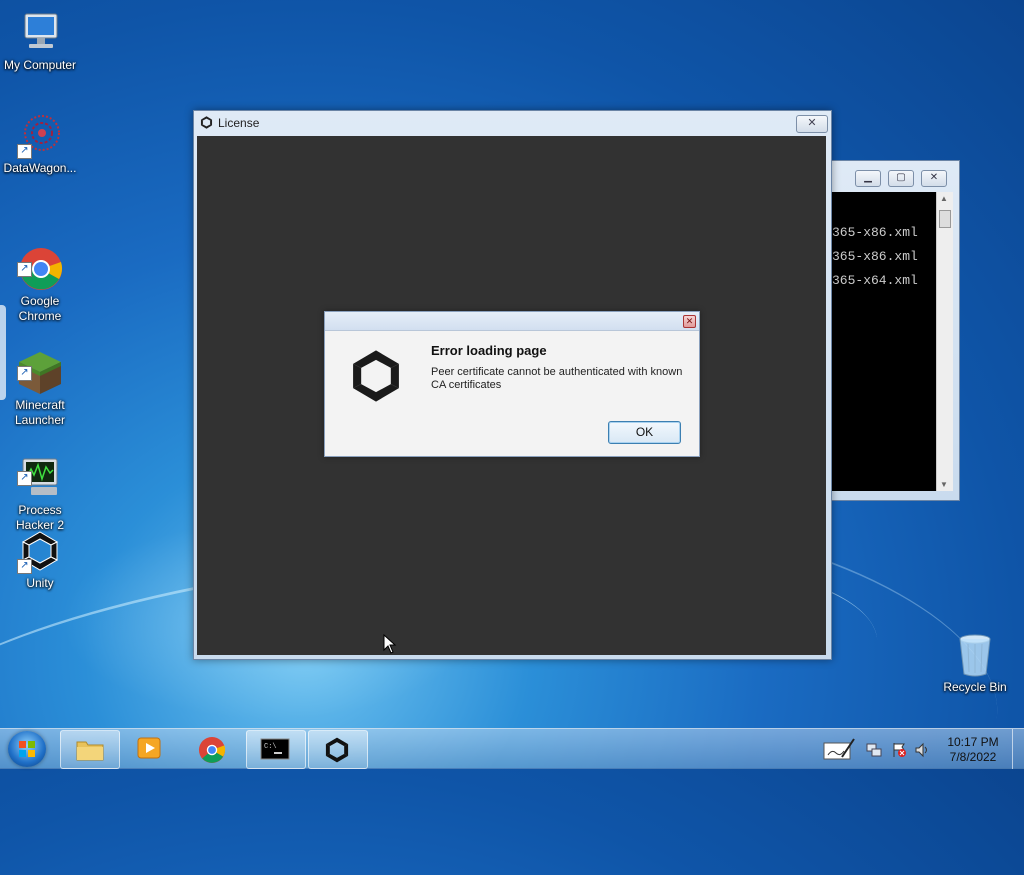  I want to click on scrollbar-thumb, so click(945, 219).